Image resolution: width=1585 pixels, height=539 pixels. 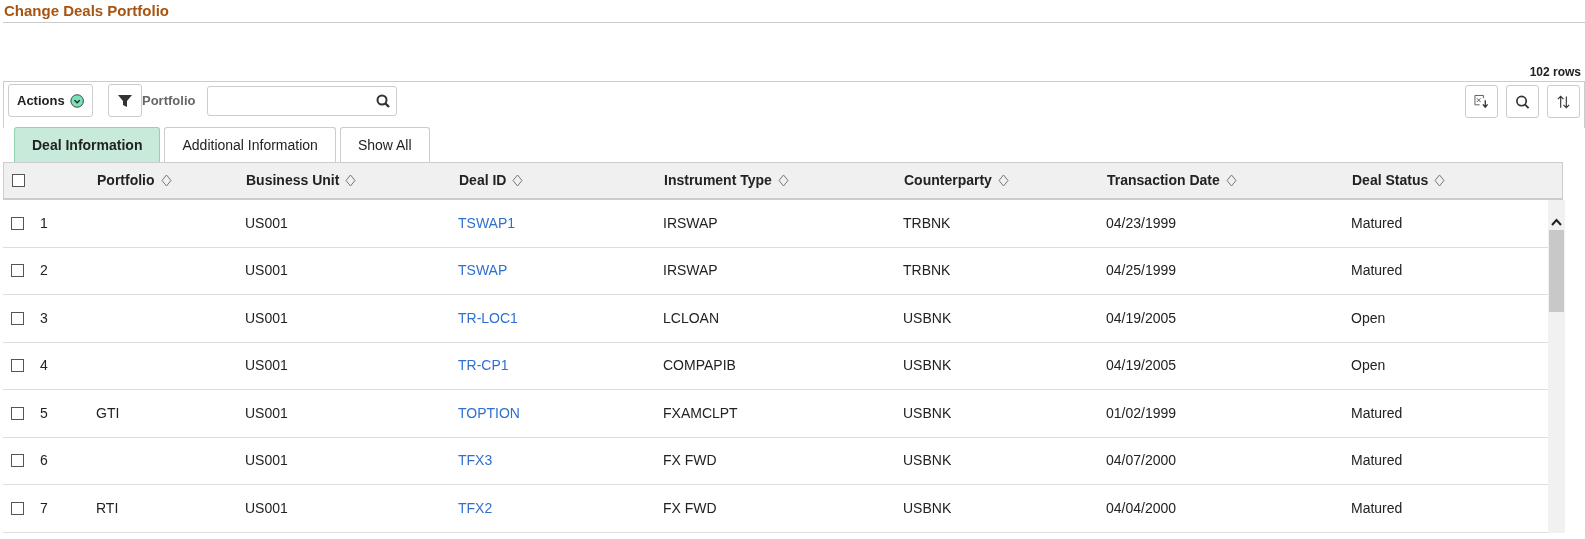 I want to click on tab: Deal Information, so click(x=87, y=144).